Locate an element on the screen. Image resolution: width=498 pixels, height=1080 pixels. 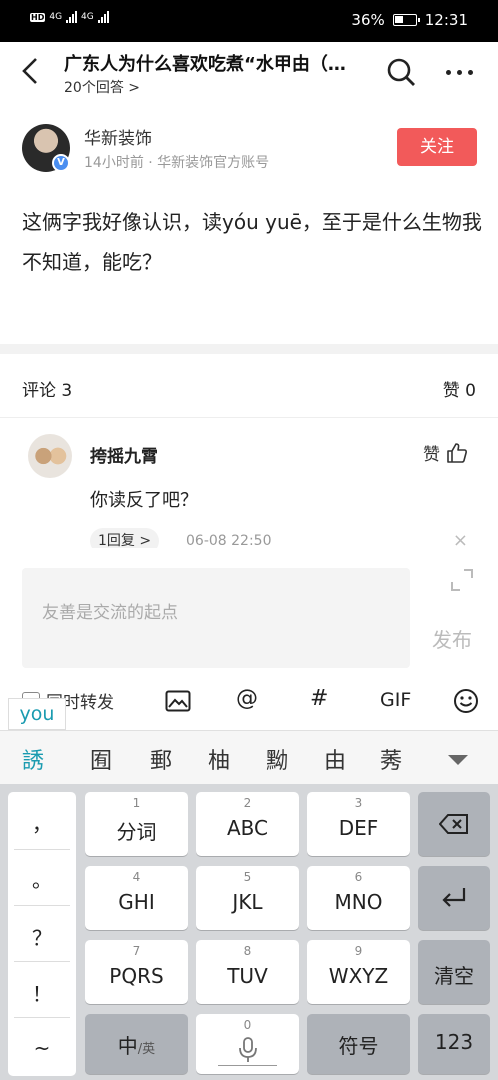
clock: 12:31 is located at coordinates (446, 20).